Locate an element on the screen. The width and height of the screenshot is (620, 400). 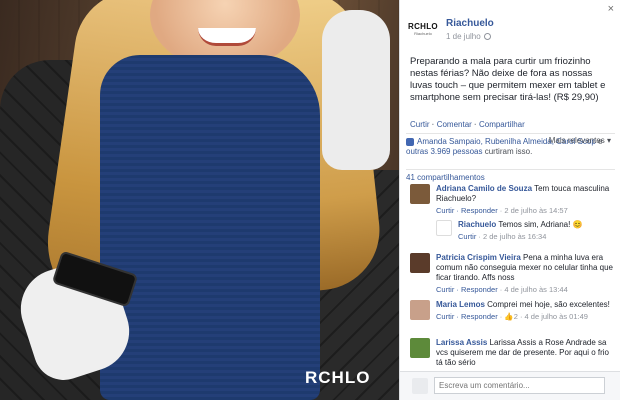
page-avatar: RCHLO Riachuelo is located at coordinates (423, 29).